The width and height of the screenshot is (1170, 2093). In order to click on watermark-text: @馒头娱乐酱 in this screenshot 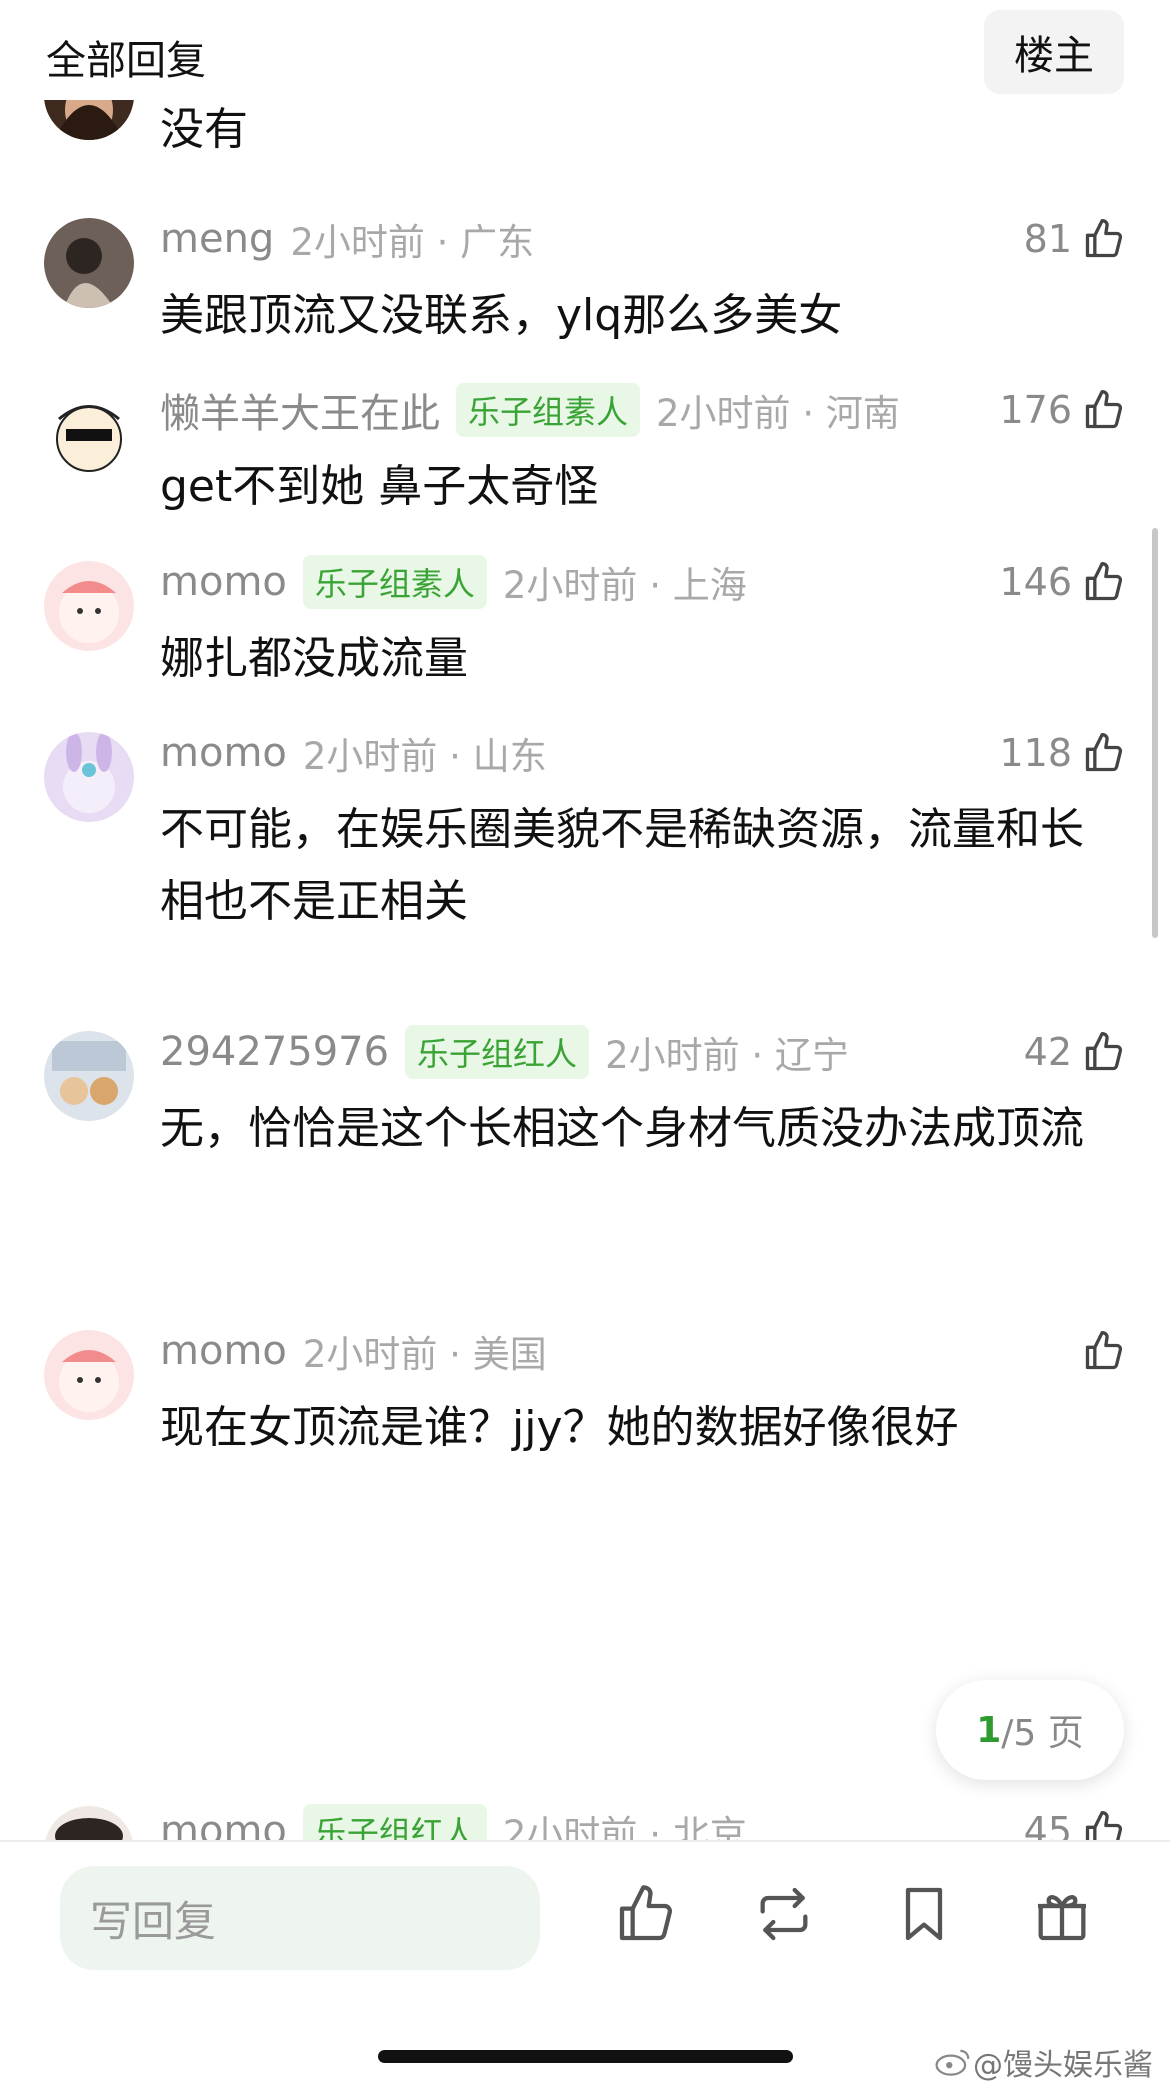, I will do `click(1063, 2065)`.